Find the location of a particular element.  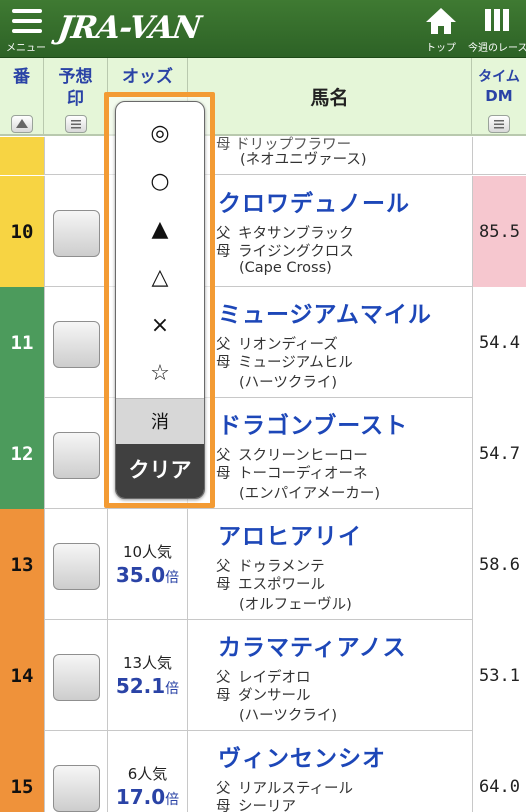

odds-number: 52.1 is located at coordinates (140, 686).